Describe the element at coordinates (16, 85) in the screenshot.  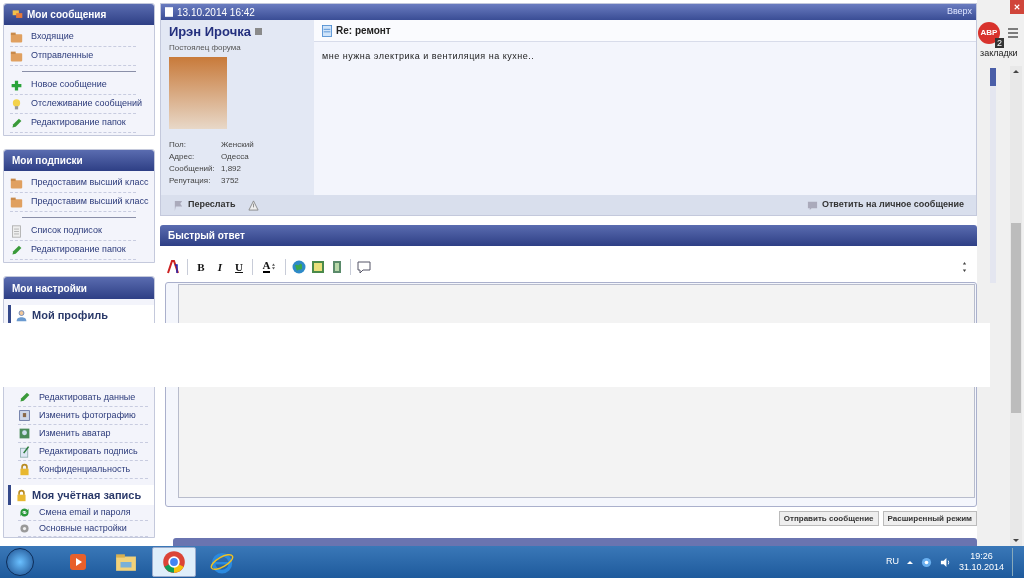
I see `plus-icon` at that location.